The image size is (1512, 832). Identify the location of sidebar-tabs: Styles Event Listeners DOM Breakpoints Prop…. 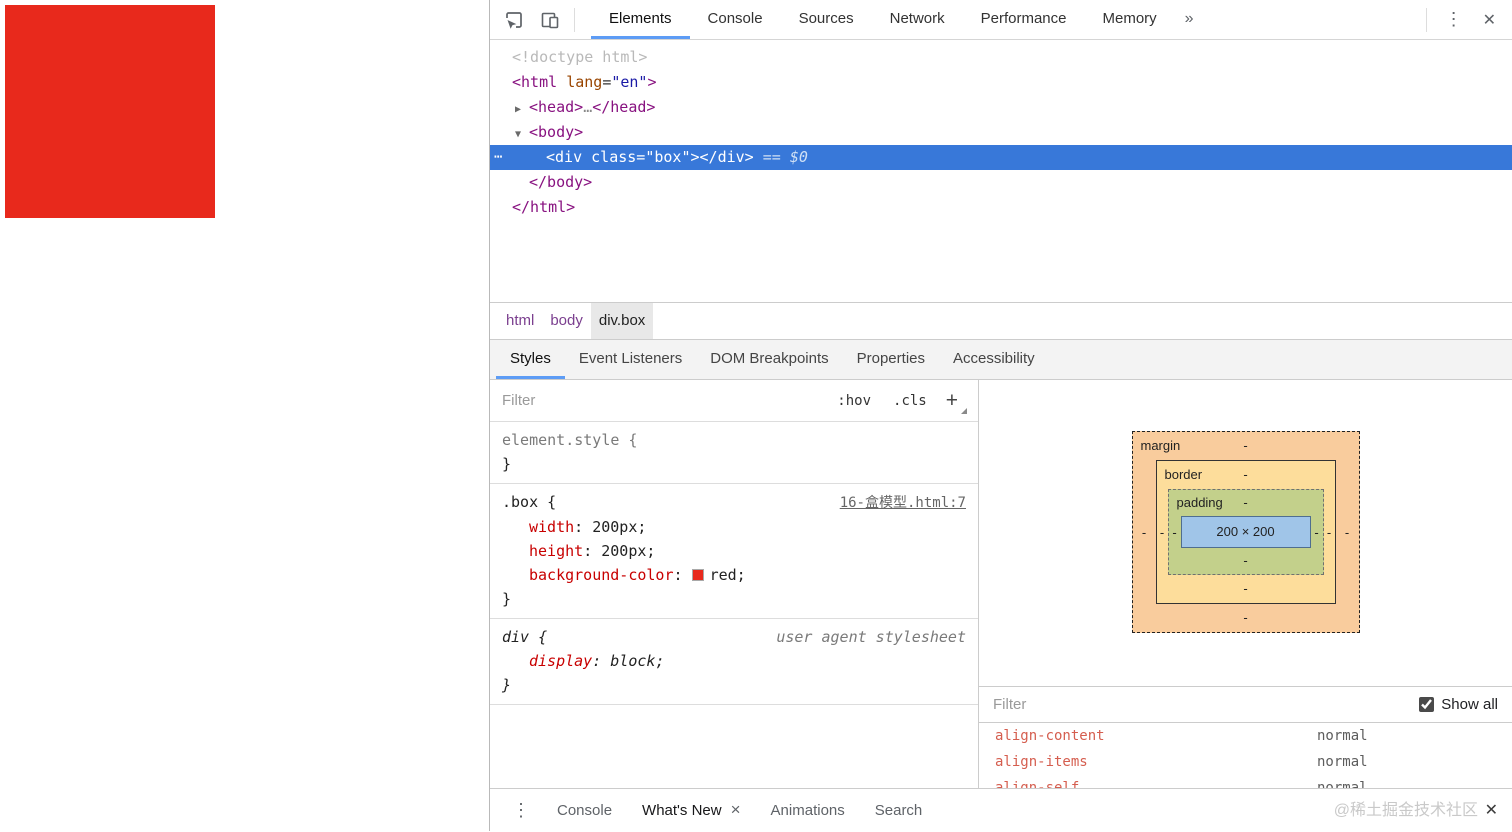
(1001, 359).